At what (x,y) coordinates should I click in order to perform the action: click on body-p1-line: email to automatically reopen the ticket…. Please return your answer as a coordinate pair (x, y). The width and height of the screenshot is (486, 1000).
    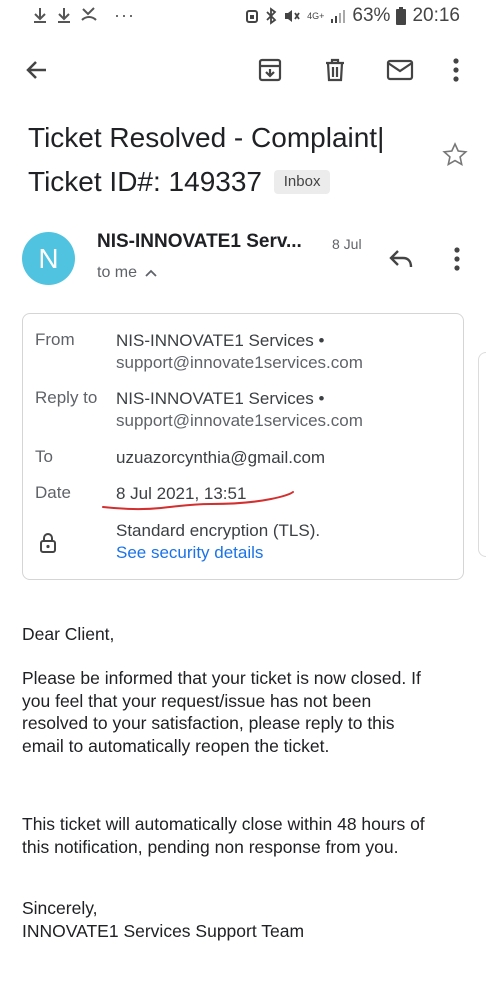
    Looking at the image, I should click on (176, 745).